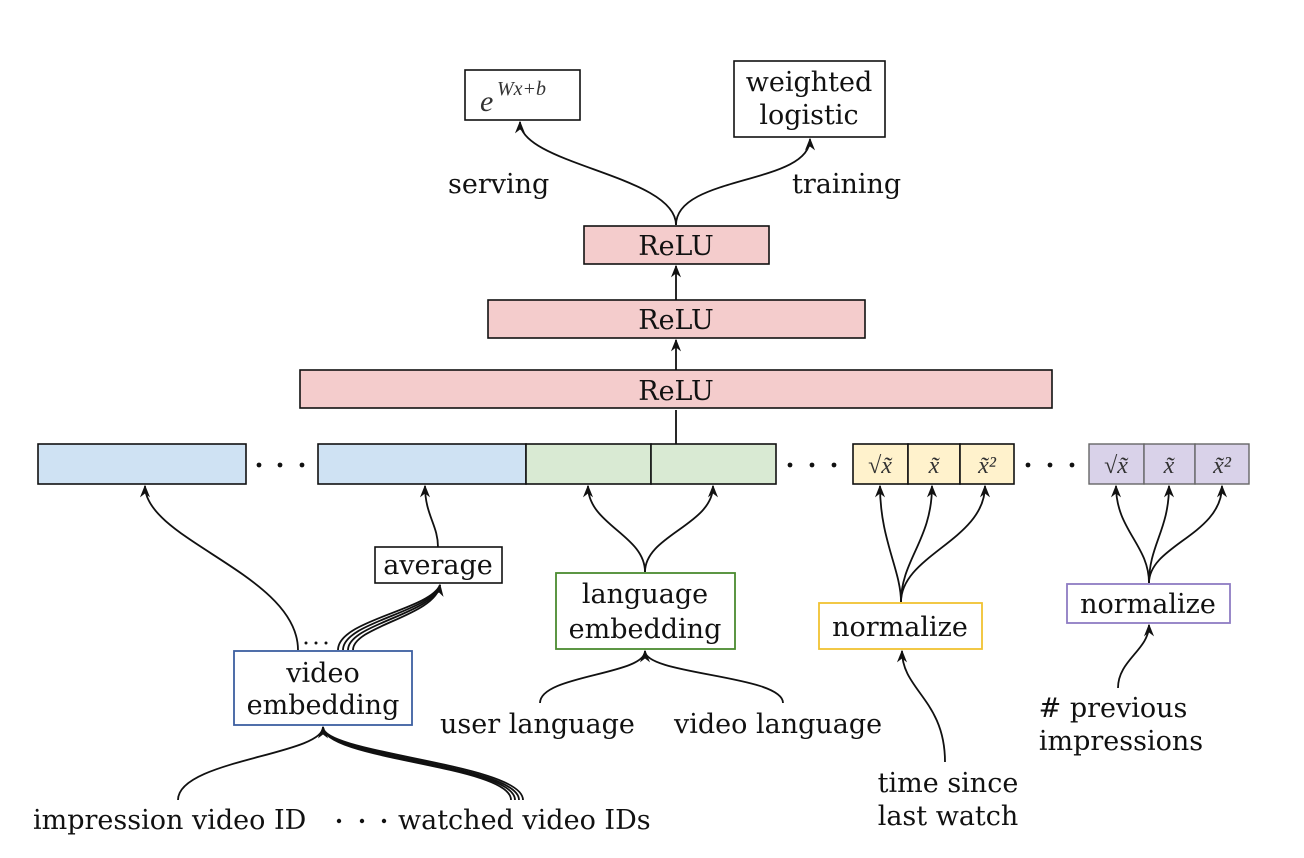  I want to click on average-node: average, so click(438, 565).